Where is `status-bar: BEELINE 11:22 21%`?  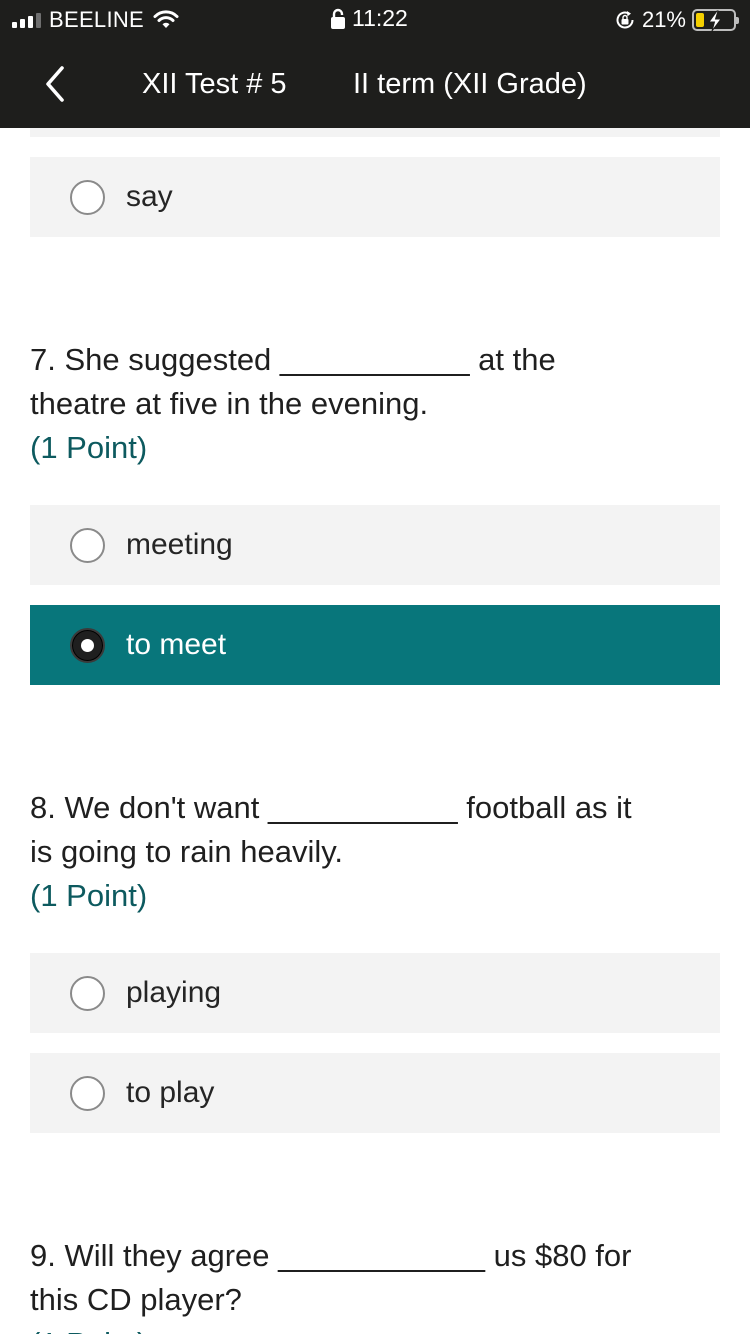
status-bar: BEELINE 11:22 21% is located at coordinates (375, 20).